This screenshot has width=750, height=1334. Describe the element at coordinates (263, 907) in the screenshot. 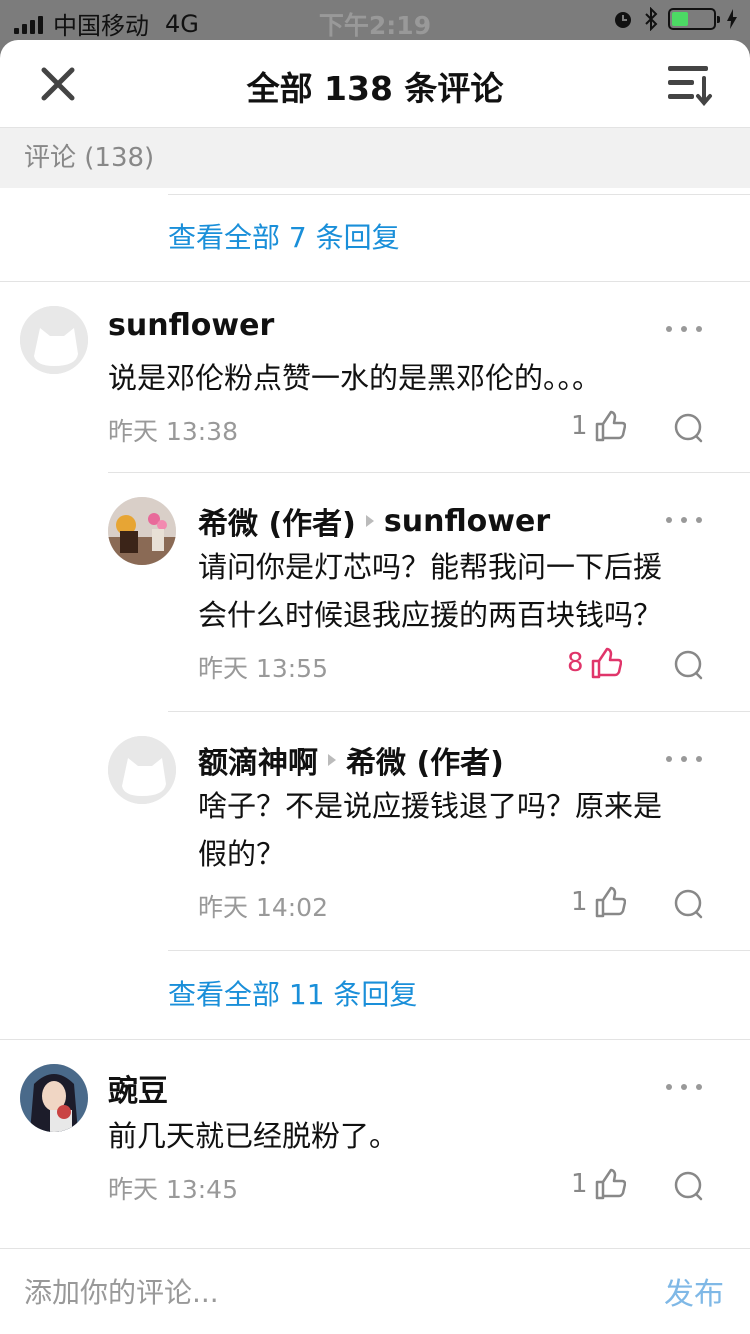

I see `comment-time: 昨天 14:02` at that location.